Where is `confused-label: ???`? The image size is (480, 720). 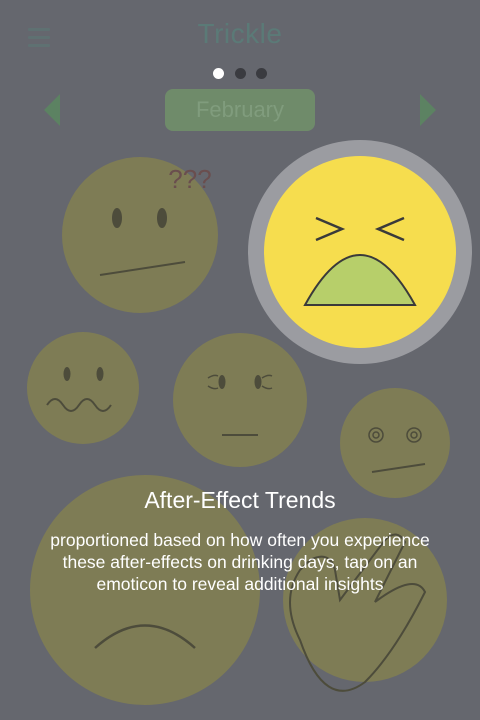 confused-label: ??? is located at coordinates (189, 179).